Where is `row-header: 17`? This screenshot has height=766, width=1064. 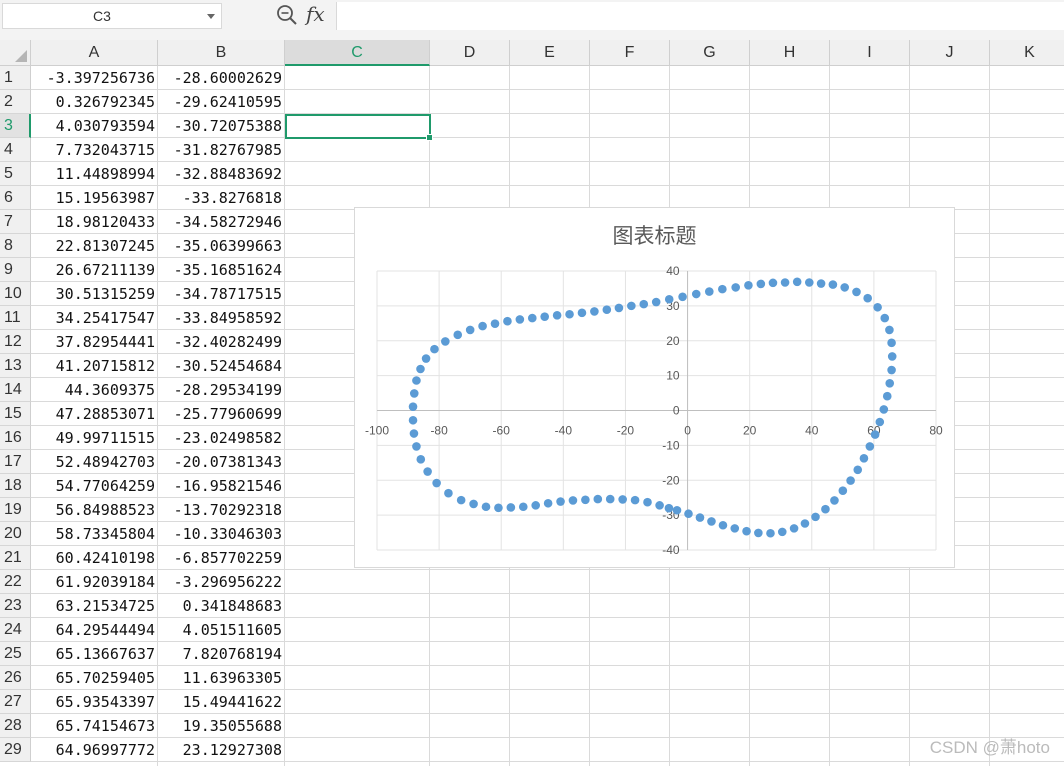
row-header: 17 is located at coordinates (15, 462).